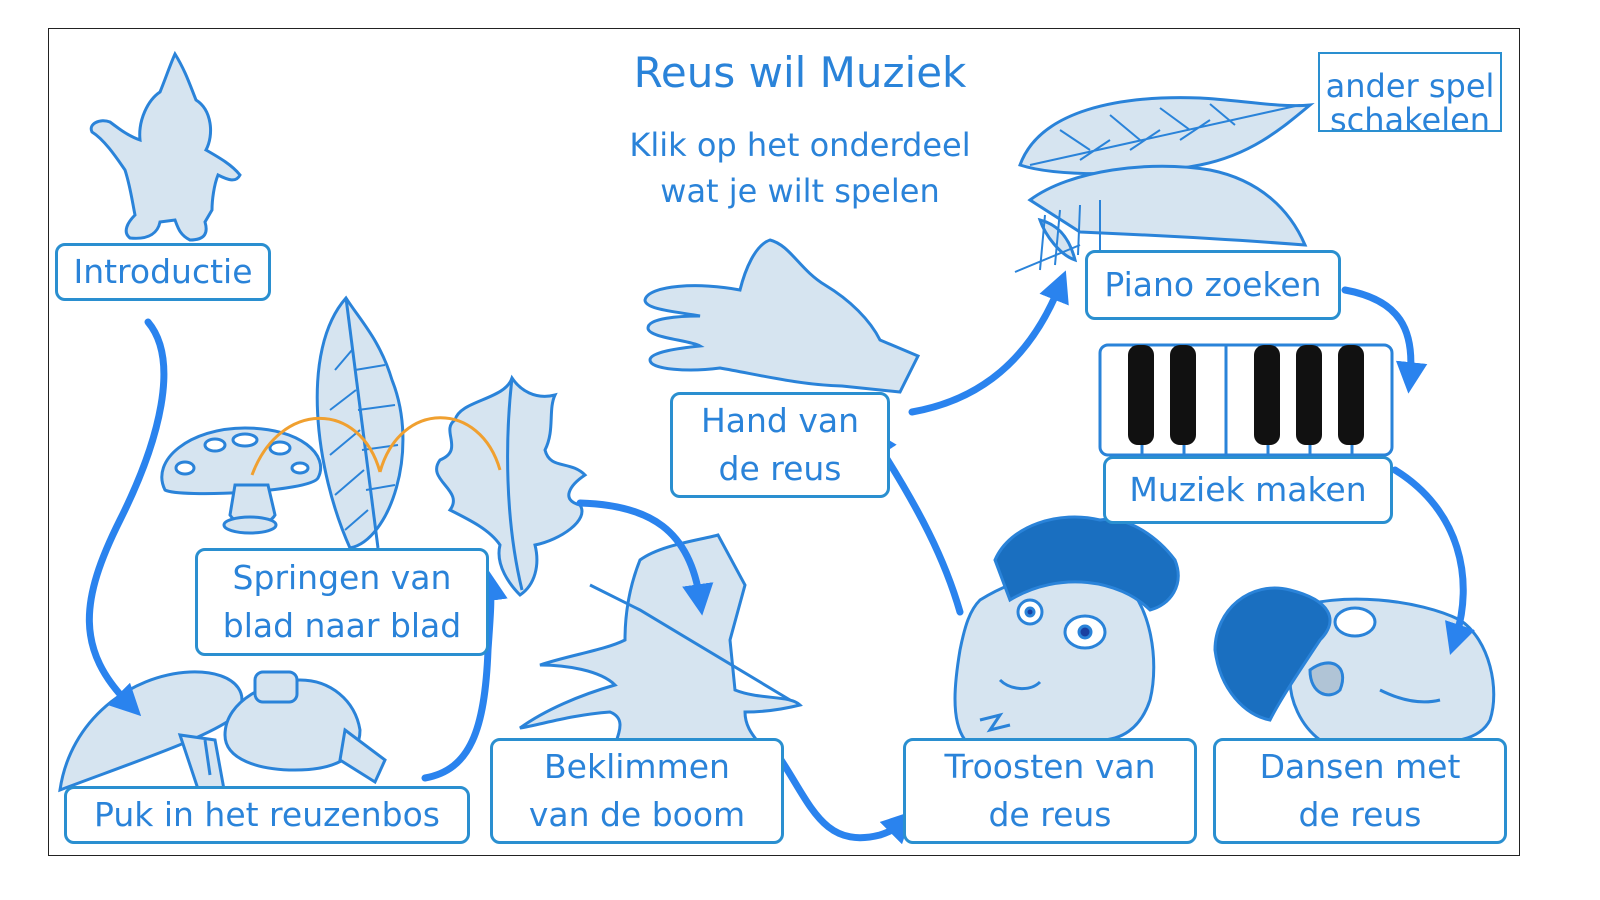  I want to click on chapter-label: Introductie, so click(163, 271).